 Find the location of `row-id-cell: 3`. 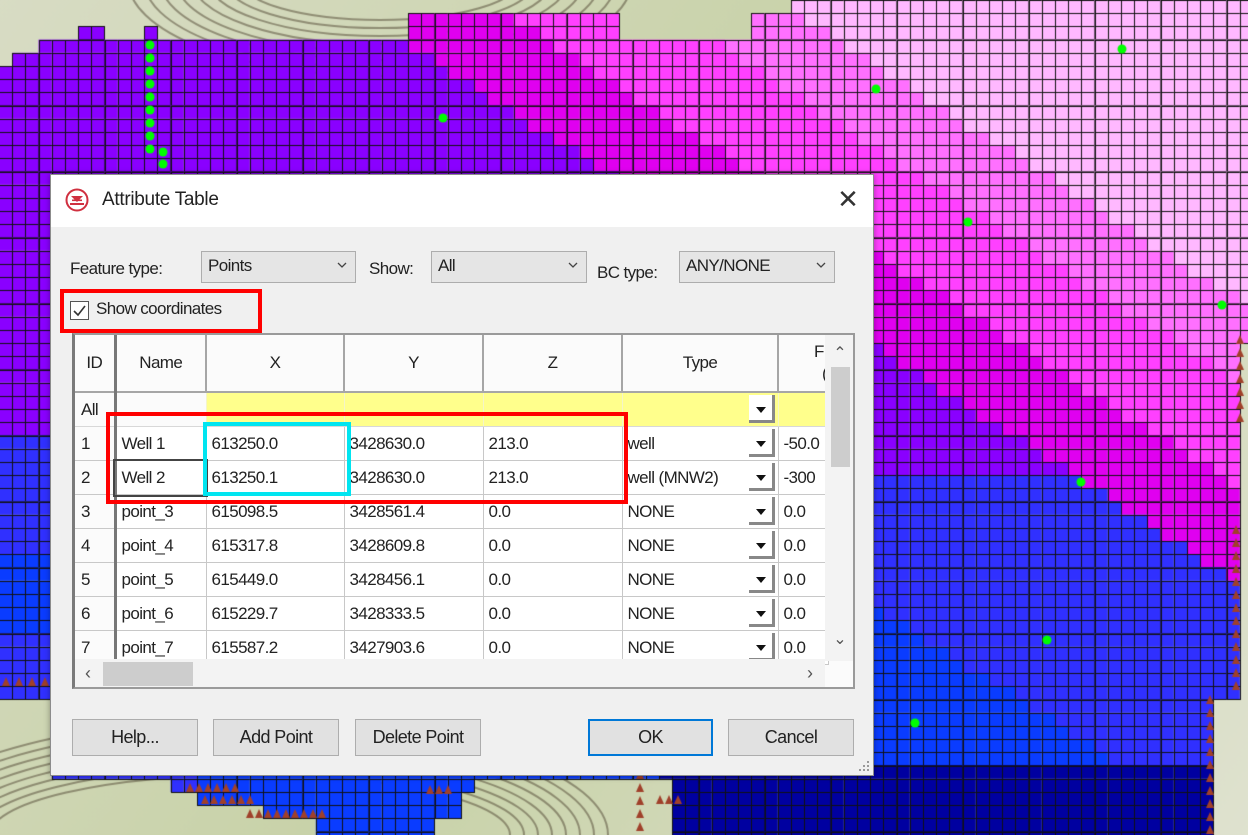

row-id-cell: 3 is located at coordinates (96, 511).